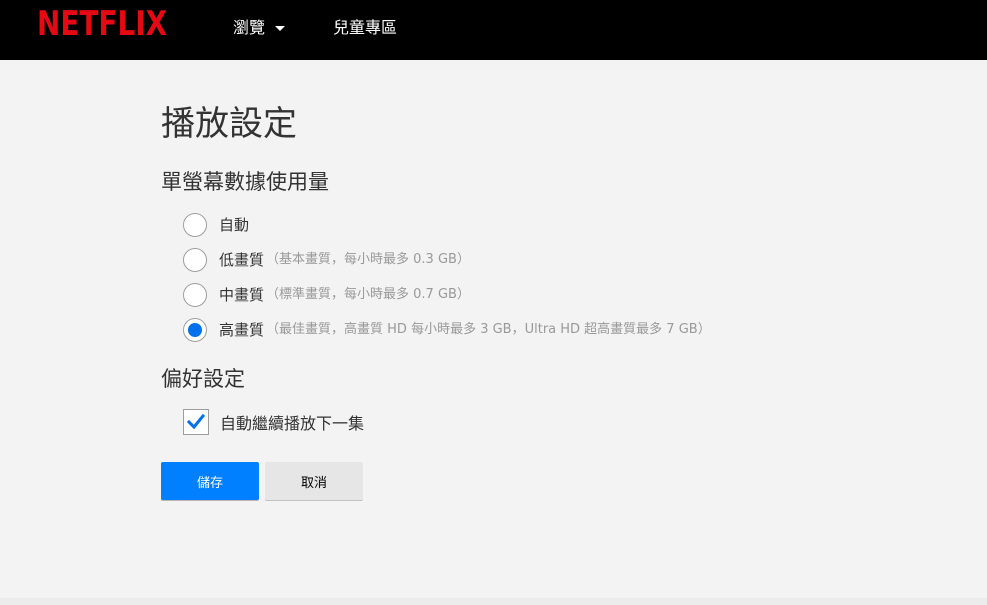  What do you see at coordinates (203, 379) in the screenshot?
I see `preferences-title: 偏好設定` at bounding box center [203, 379].